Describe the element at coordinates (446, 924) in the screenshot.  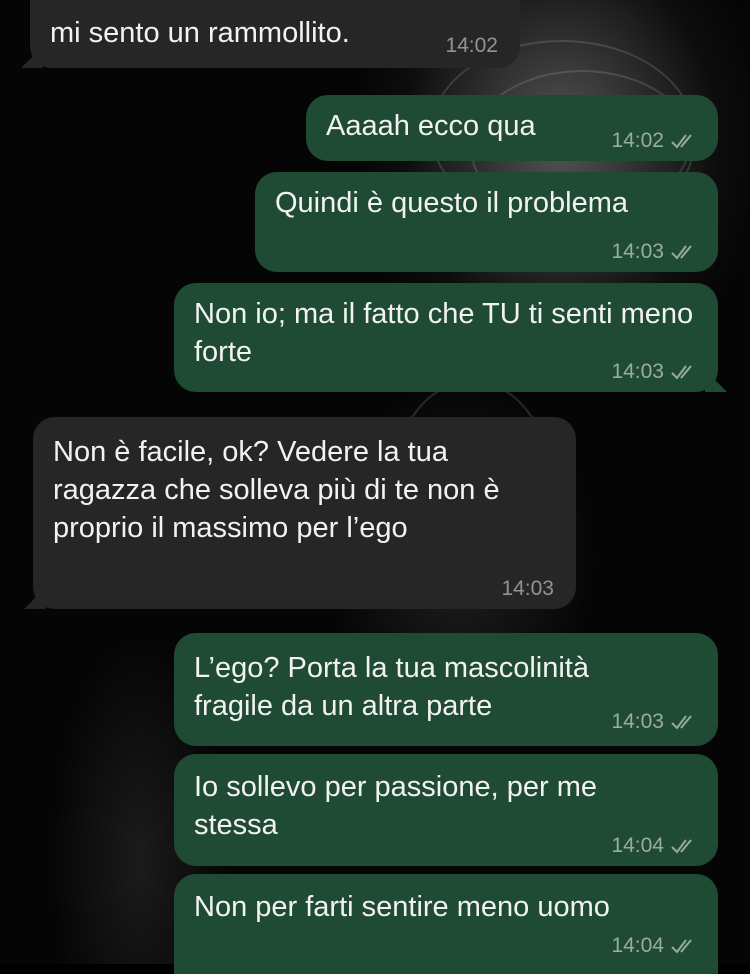
I see `message-bubble-outgoing: Non per farti sentire meno uomo 14:04` at that location.